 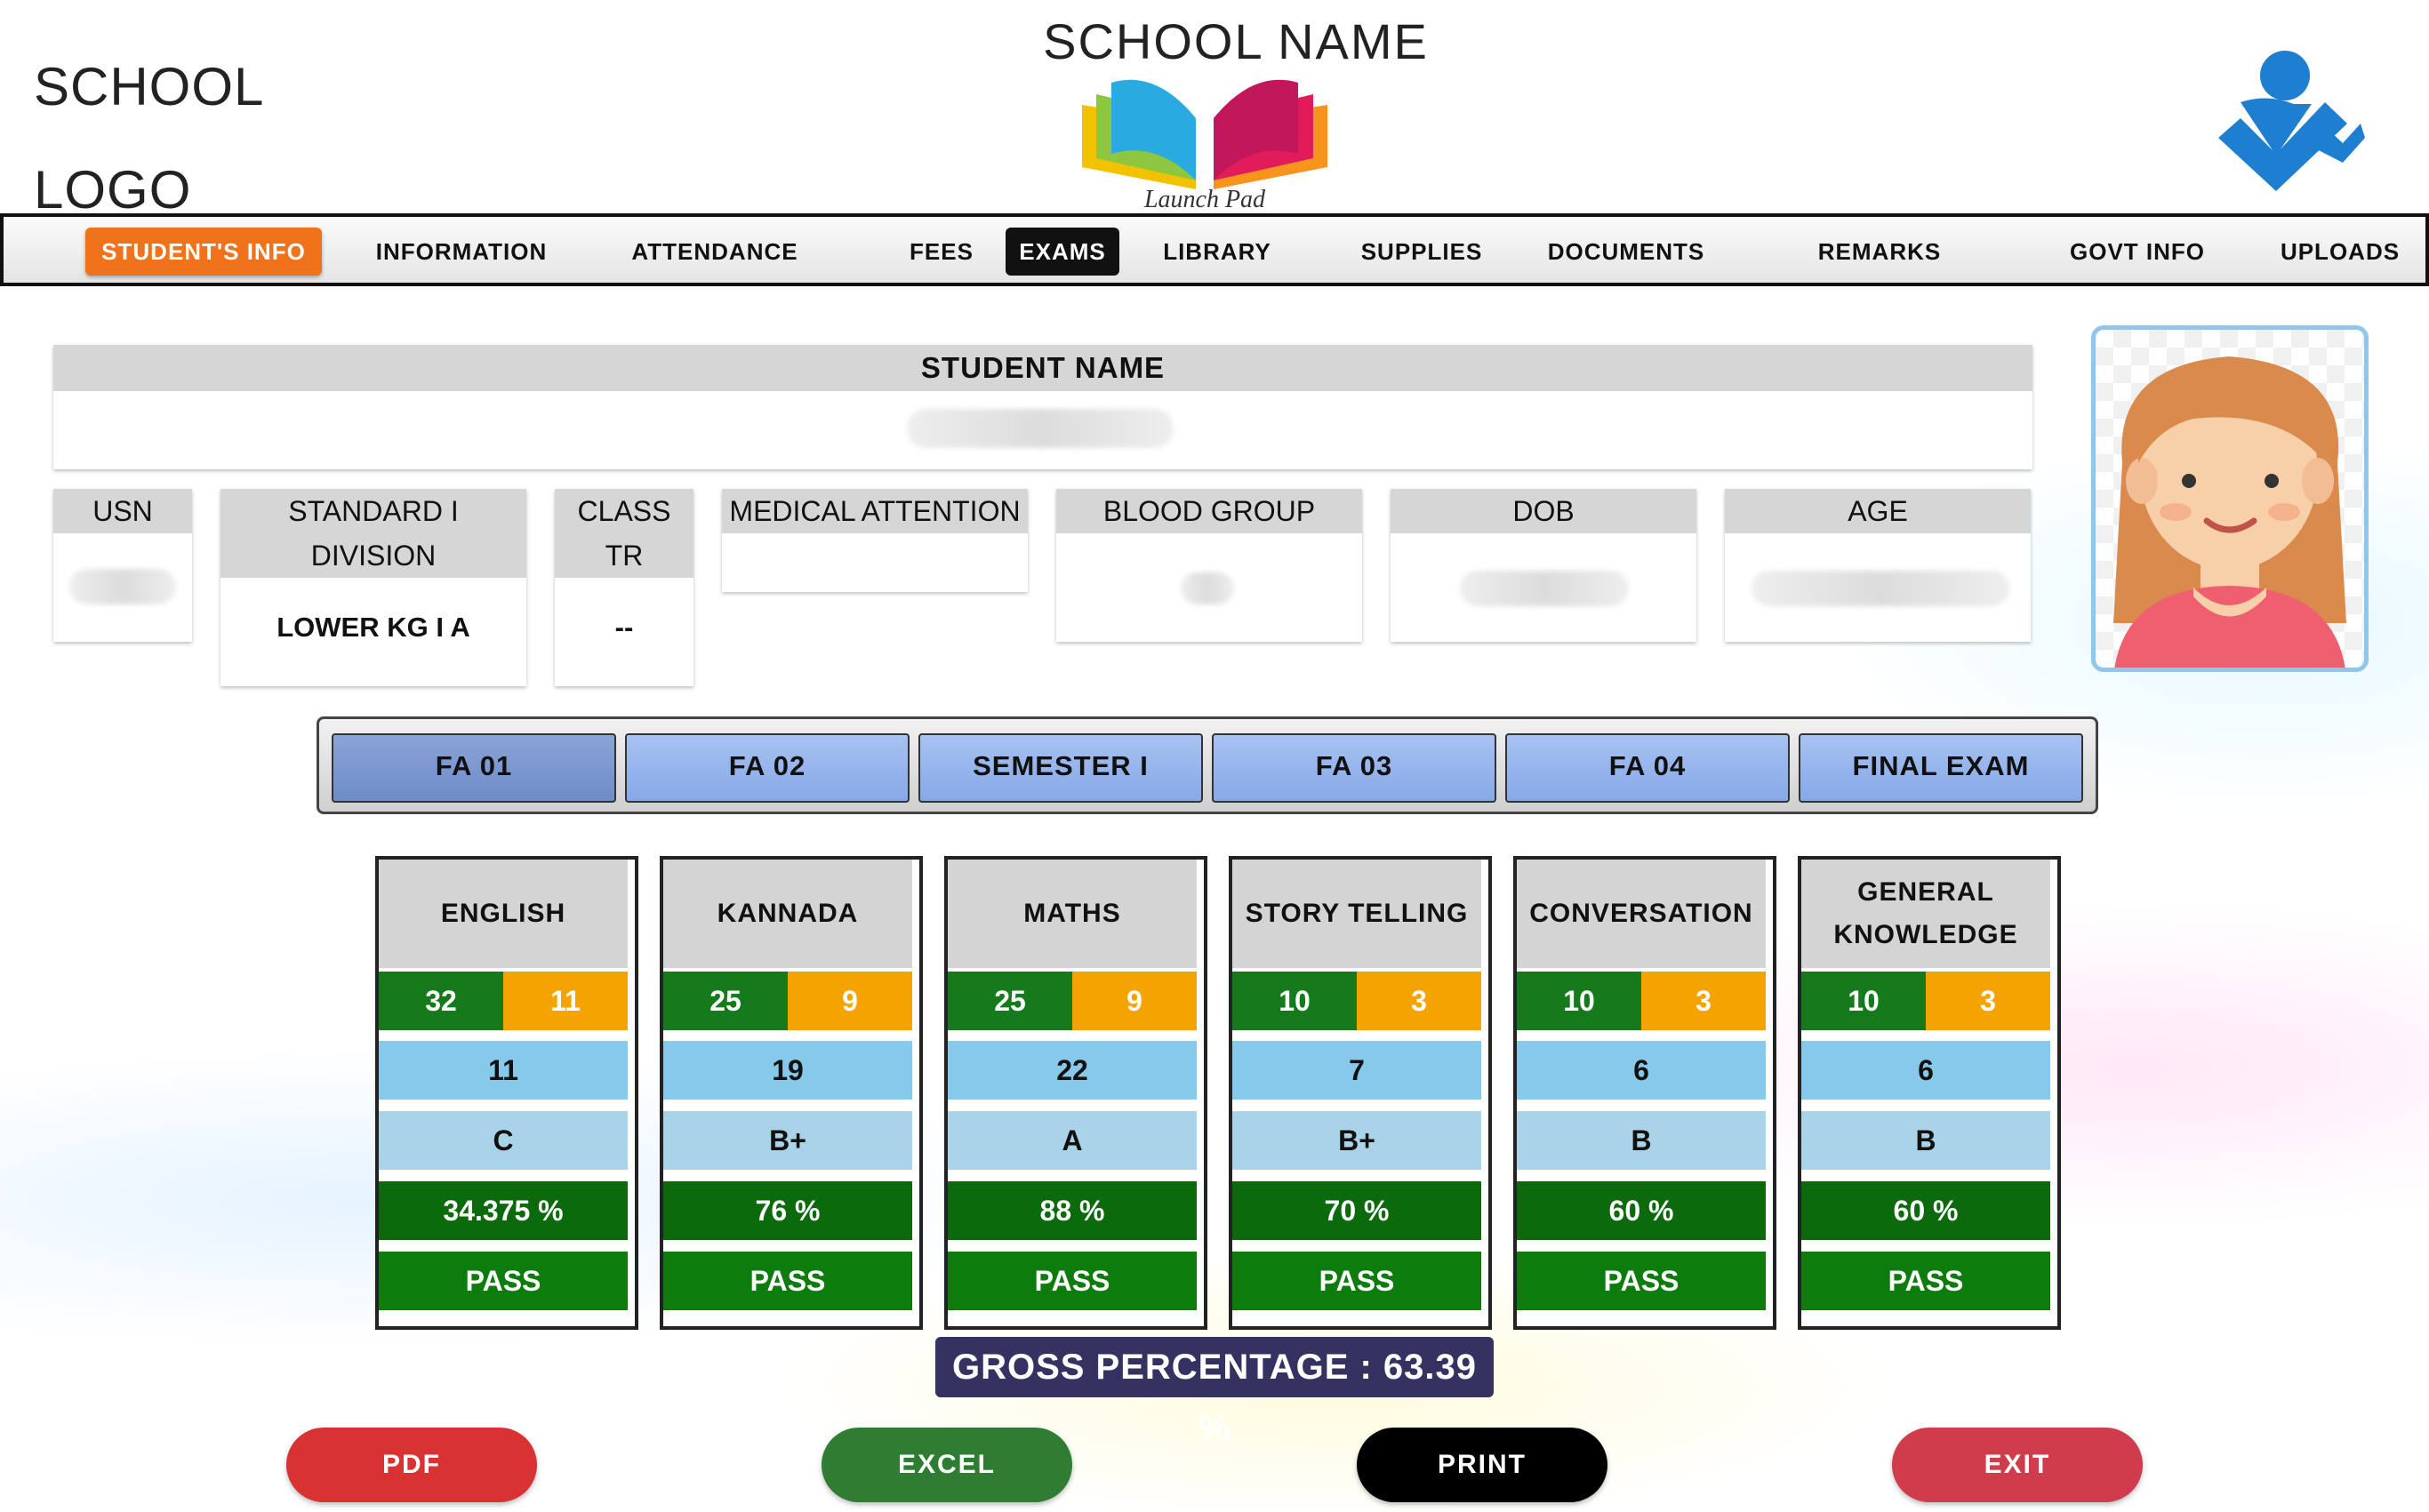 I want to click on excel-button: EXCEL, so click(x=947, y=1465).